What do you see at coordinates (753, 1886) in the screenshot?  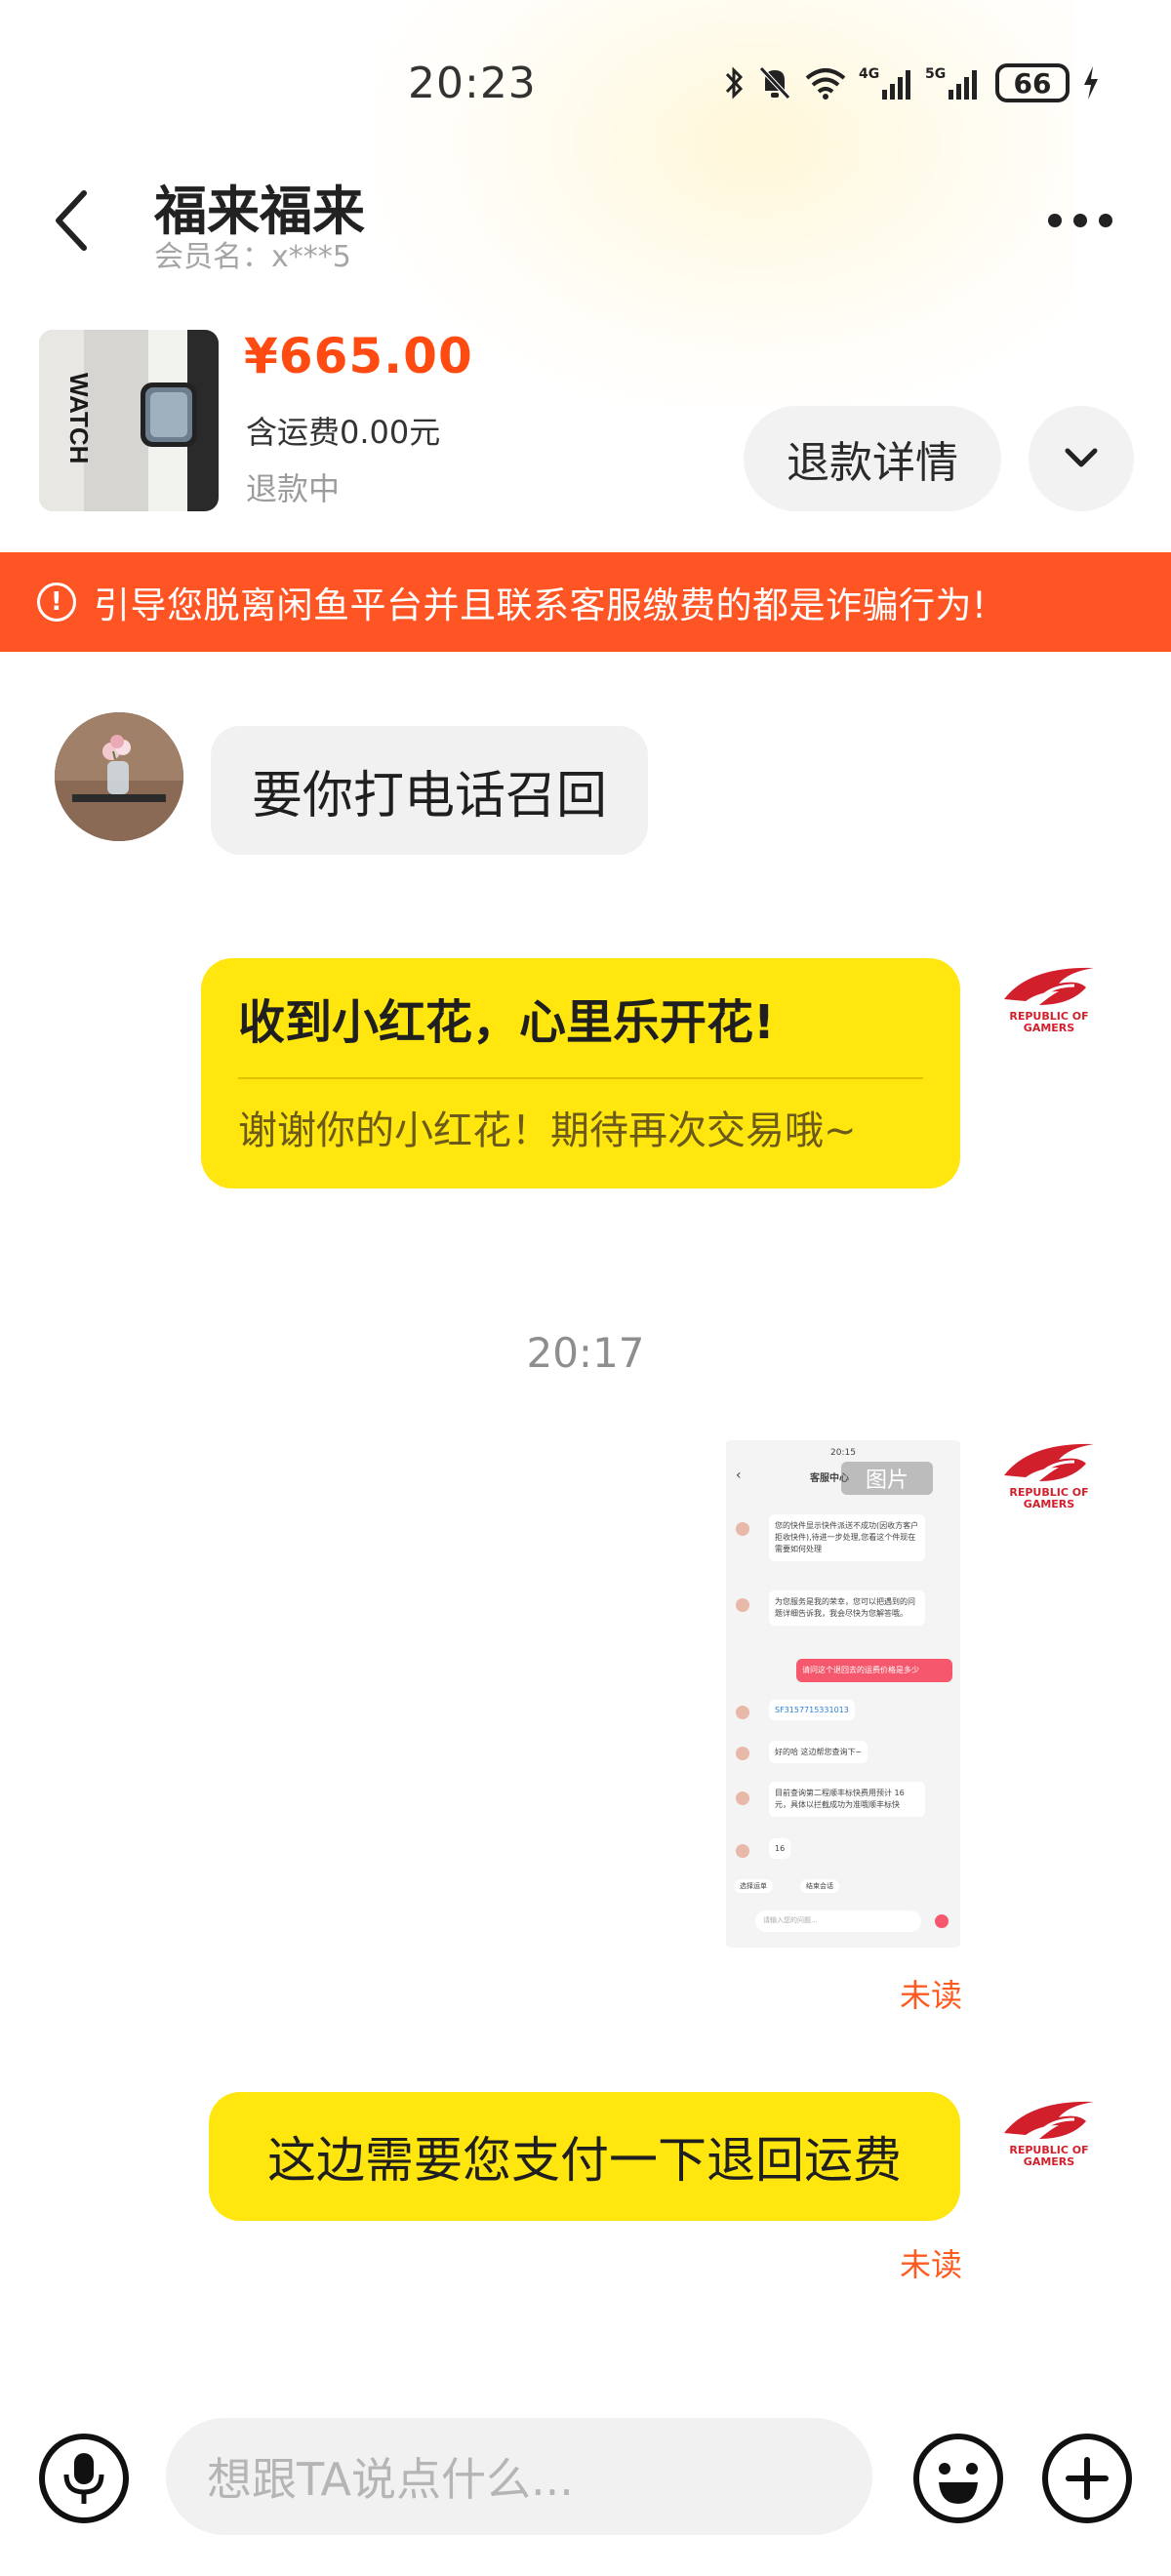 I see `preview-btn-1: 选择运单` at bounding box center [753, 1886].